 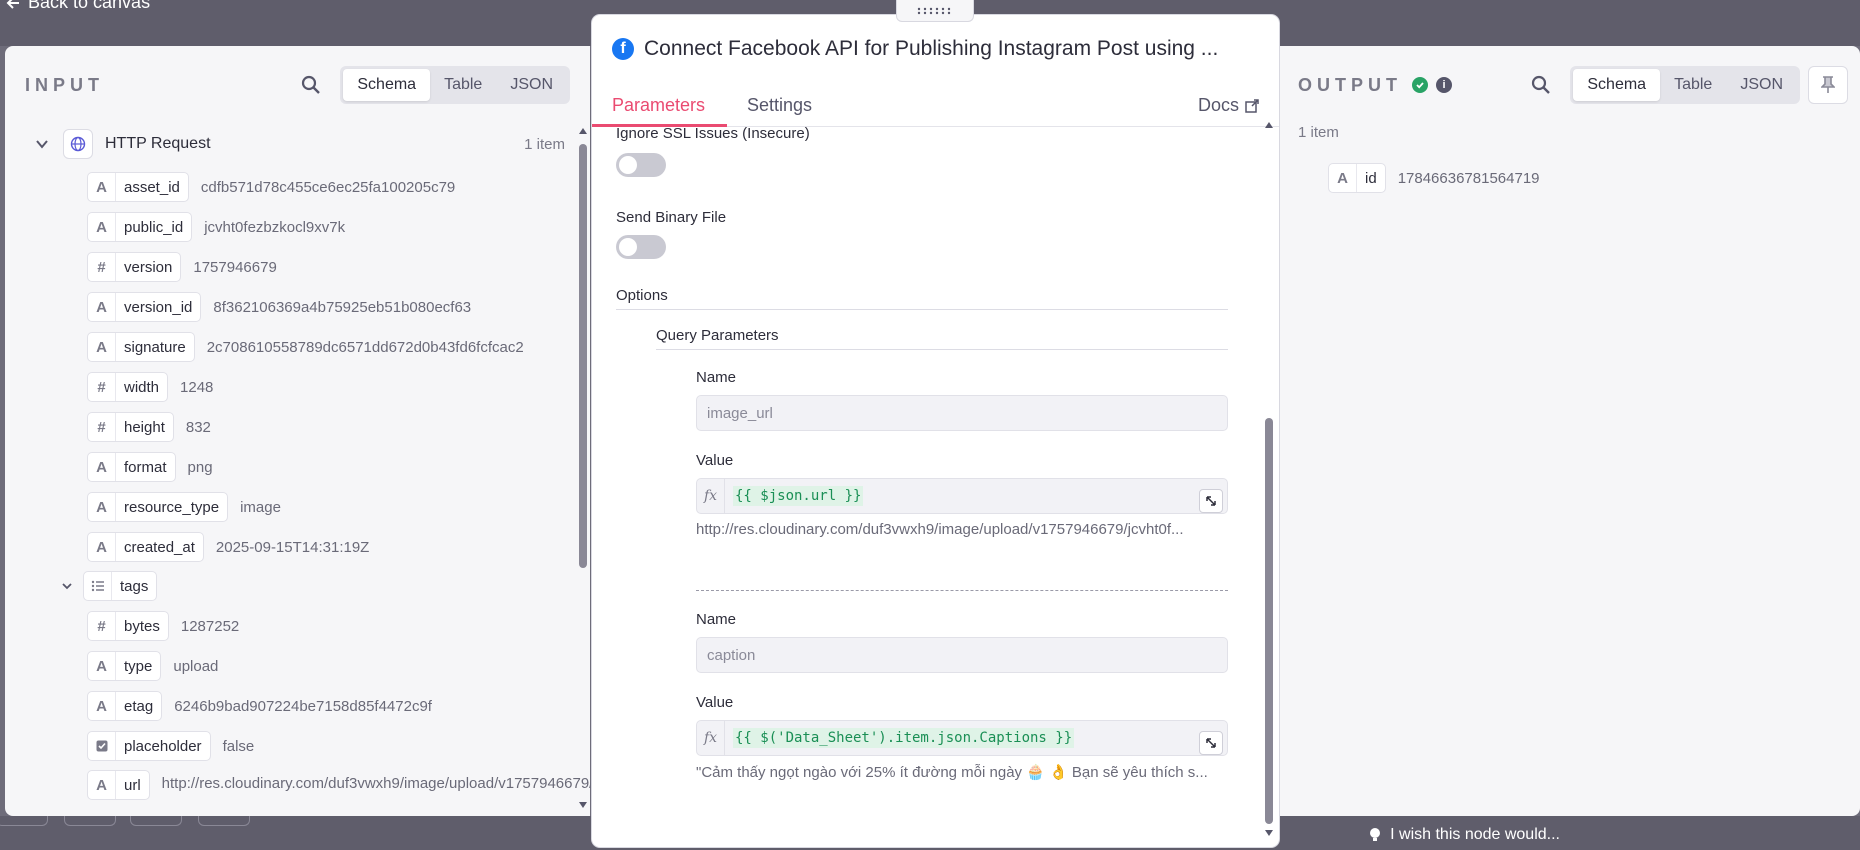 What do you see at coordinates (64, 84) in the screenshot?
I see `input-title: INPUT` at bounding box center [64, 84].